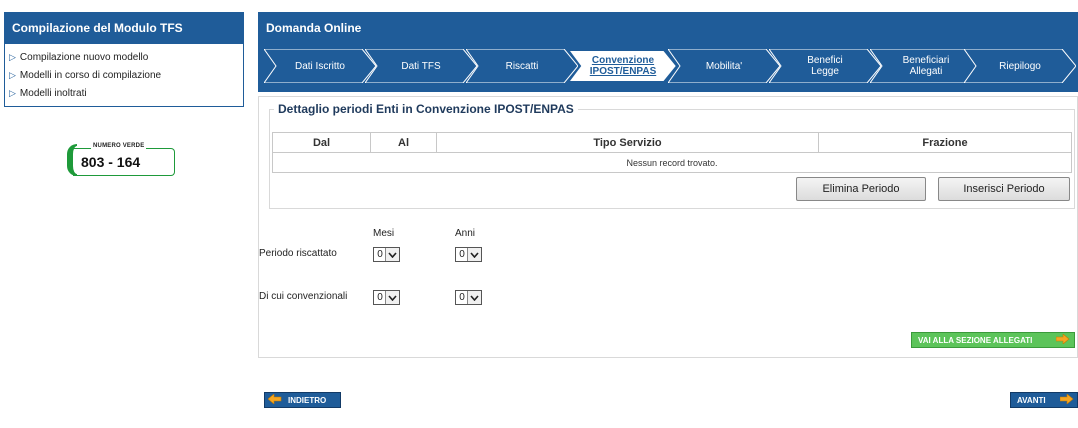 The width and height of the screenshot is (1078, 428). What do you see at coordinates (623, 60) in the screenshot?
I see `step-label-line1: Convenzione` at bounding box center [623, 60].